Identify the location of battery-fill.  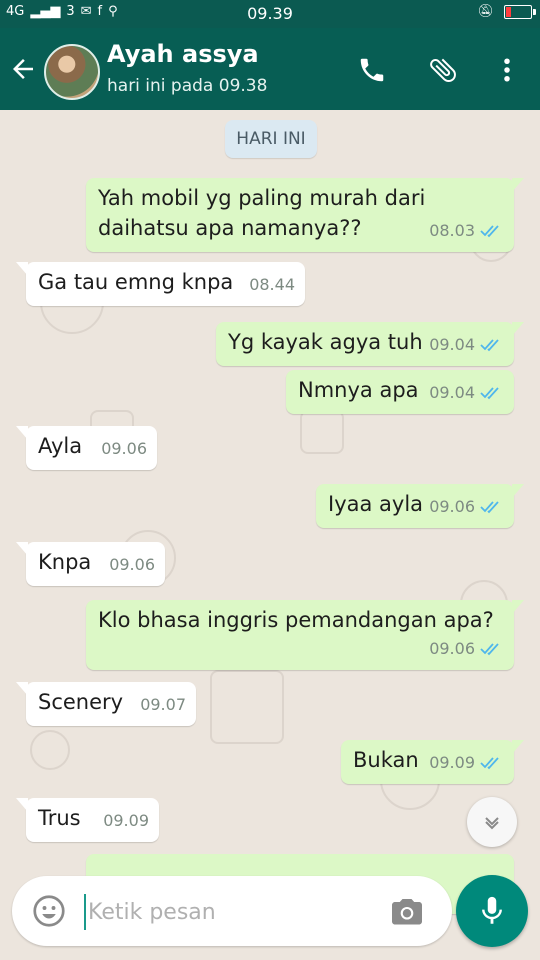
(509, 12).